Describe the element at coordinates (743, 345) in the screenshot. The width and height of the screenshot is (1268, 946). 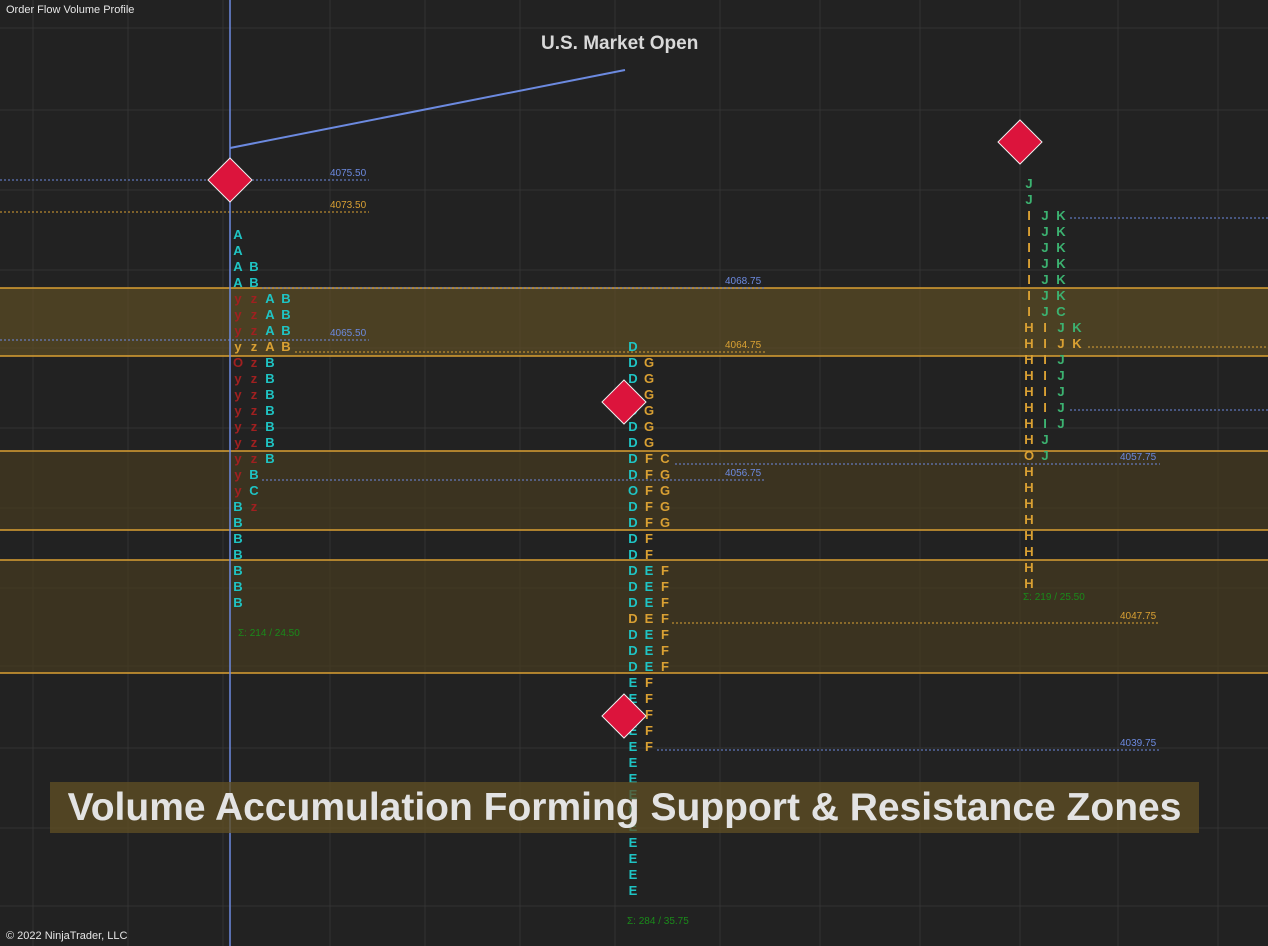
I see `price-level-label: 4064.75` at that location.